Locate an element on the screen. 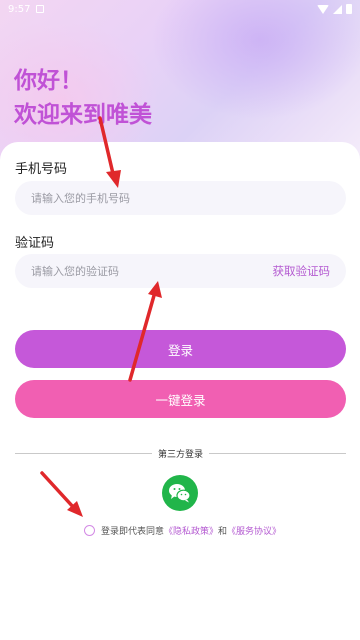 The width and height of the screenshot is (360, 640). wechat-icon is located at coordinates (180, 493).